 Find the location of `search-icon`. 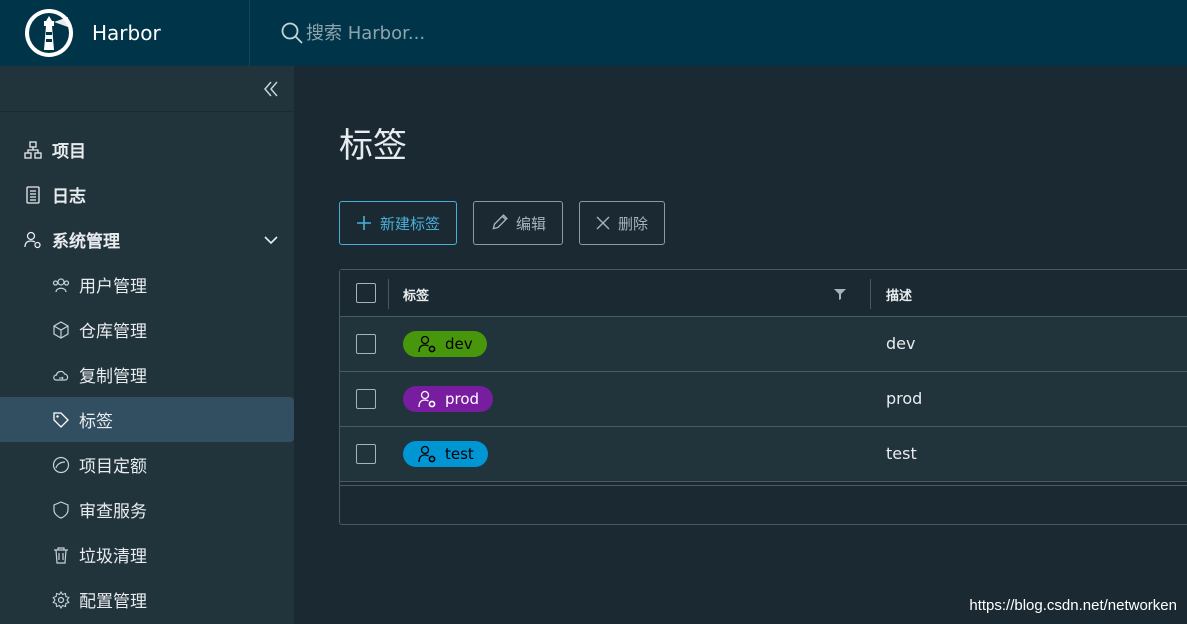

search-icon is located at coordinates (292, 33).